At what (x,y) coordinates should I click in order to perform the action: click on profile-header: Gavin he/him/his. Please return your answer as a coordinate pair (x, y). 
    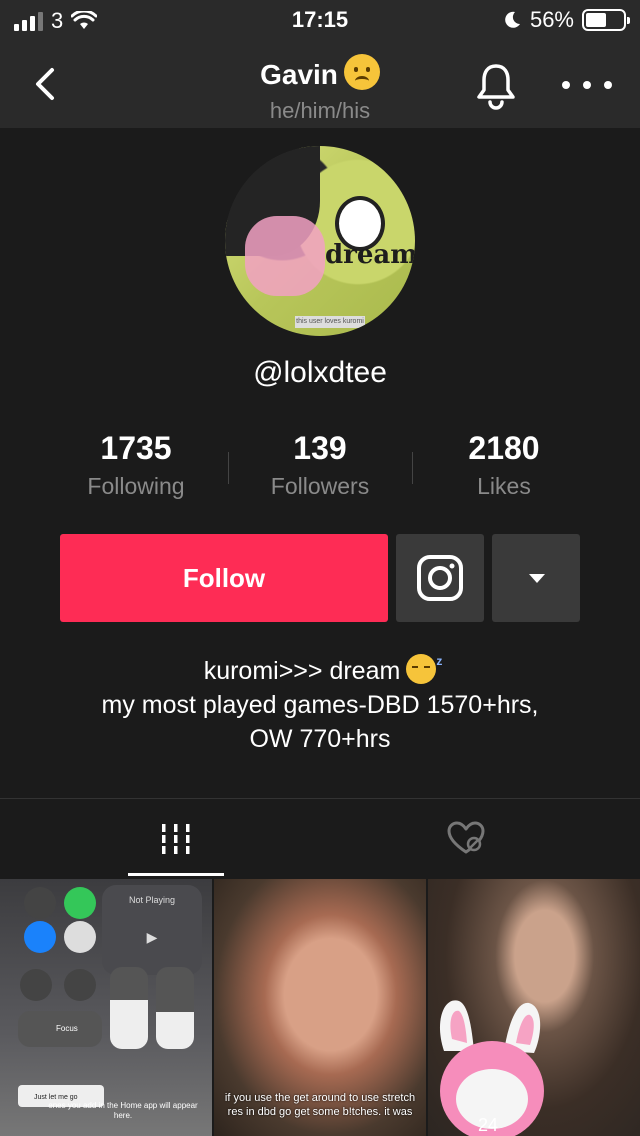
    Looking at the image, I should click on (320, 84).